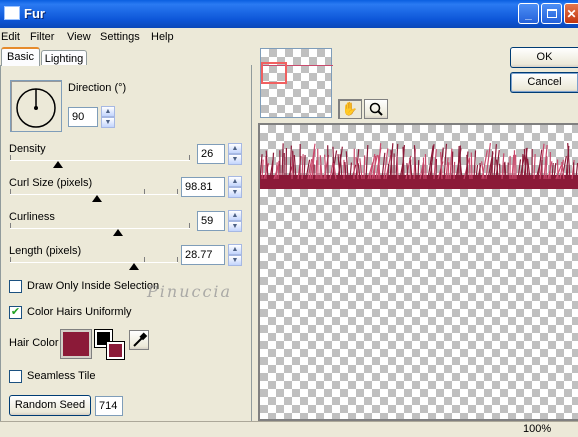  I want to click on color-pair-swatch, so click(109, 344).